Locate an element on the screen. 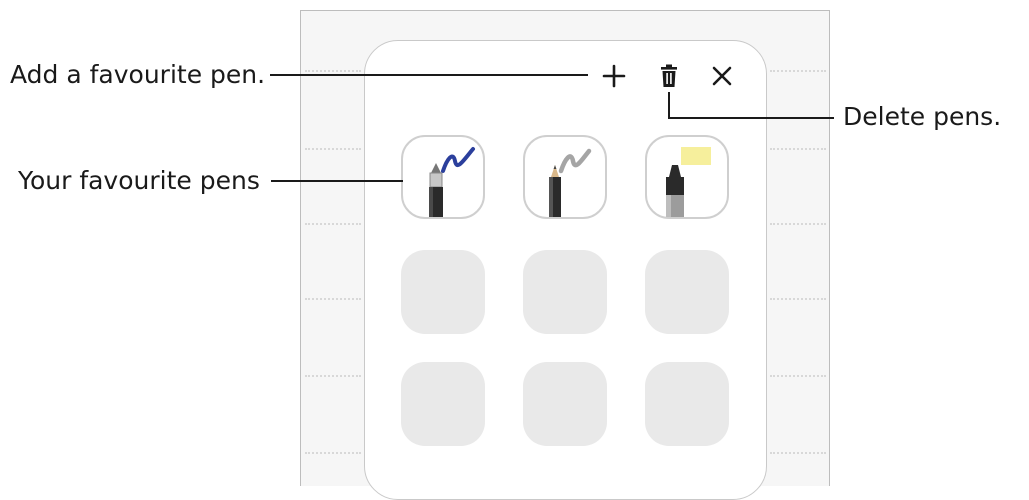 Image resolution: width=1029 pixels, height=500 pixels. add-pen-button is located at coordinates (614, 76).